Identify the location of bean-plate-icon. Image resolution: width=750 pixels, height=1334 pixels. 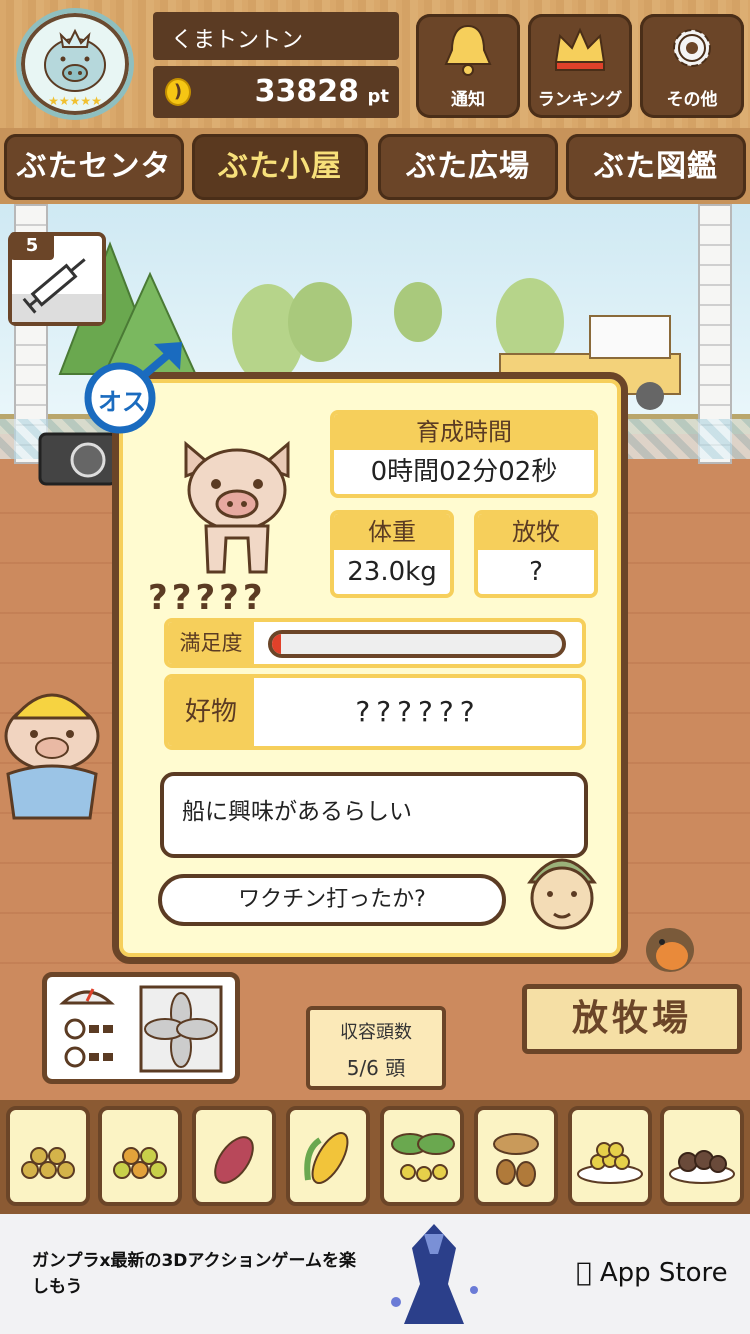
(610, 1163).